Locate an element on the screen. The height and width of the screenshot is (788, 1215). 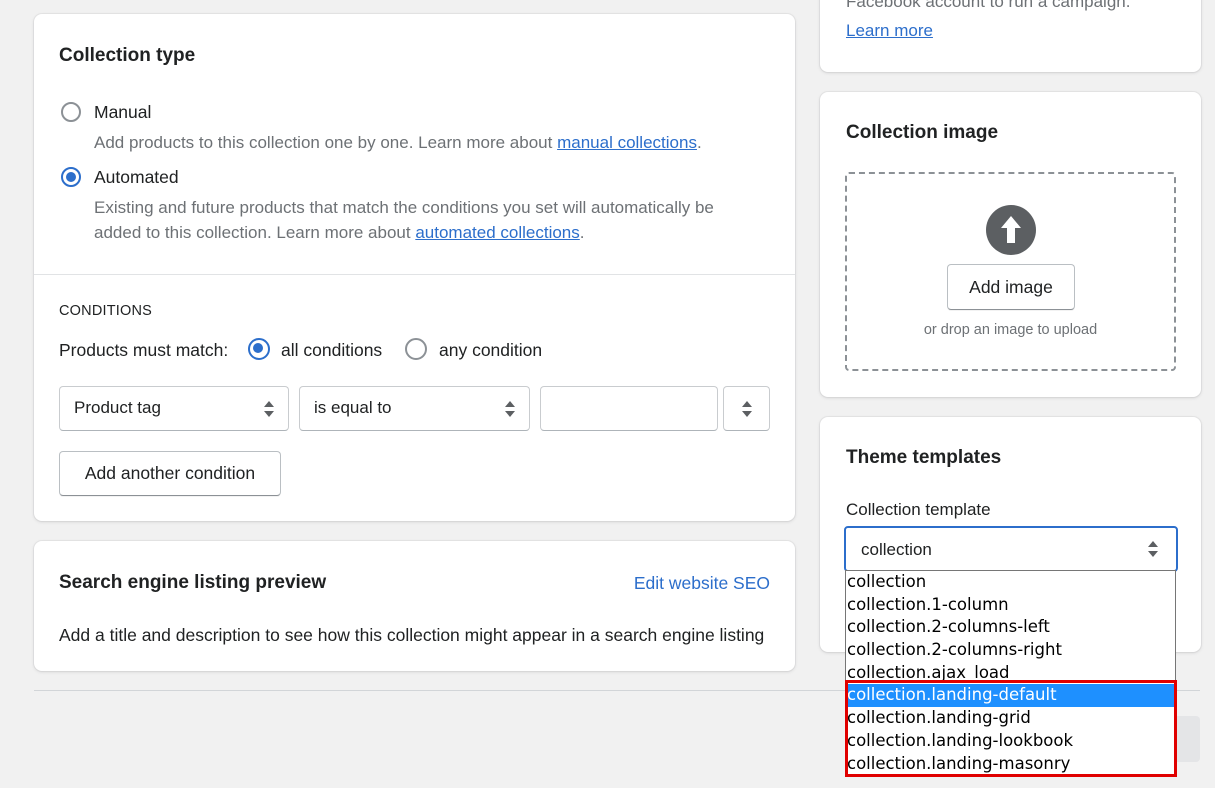
any-condition-radio is located at coordinates (416, 349).